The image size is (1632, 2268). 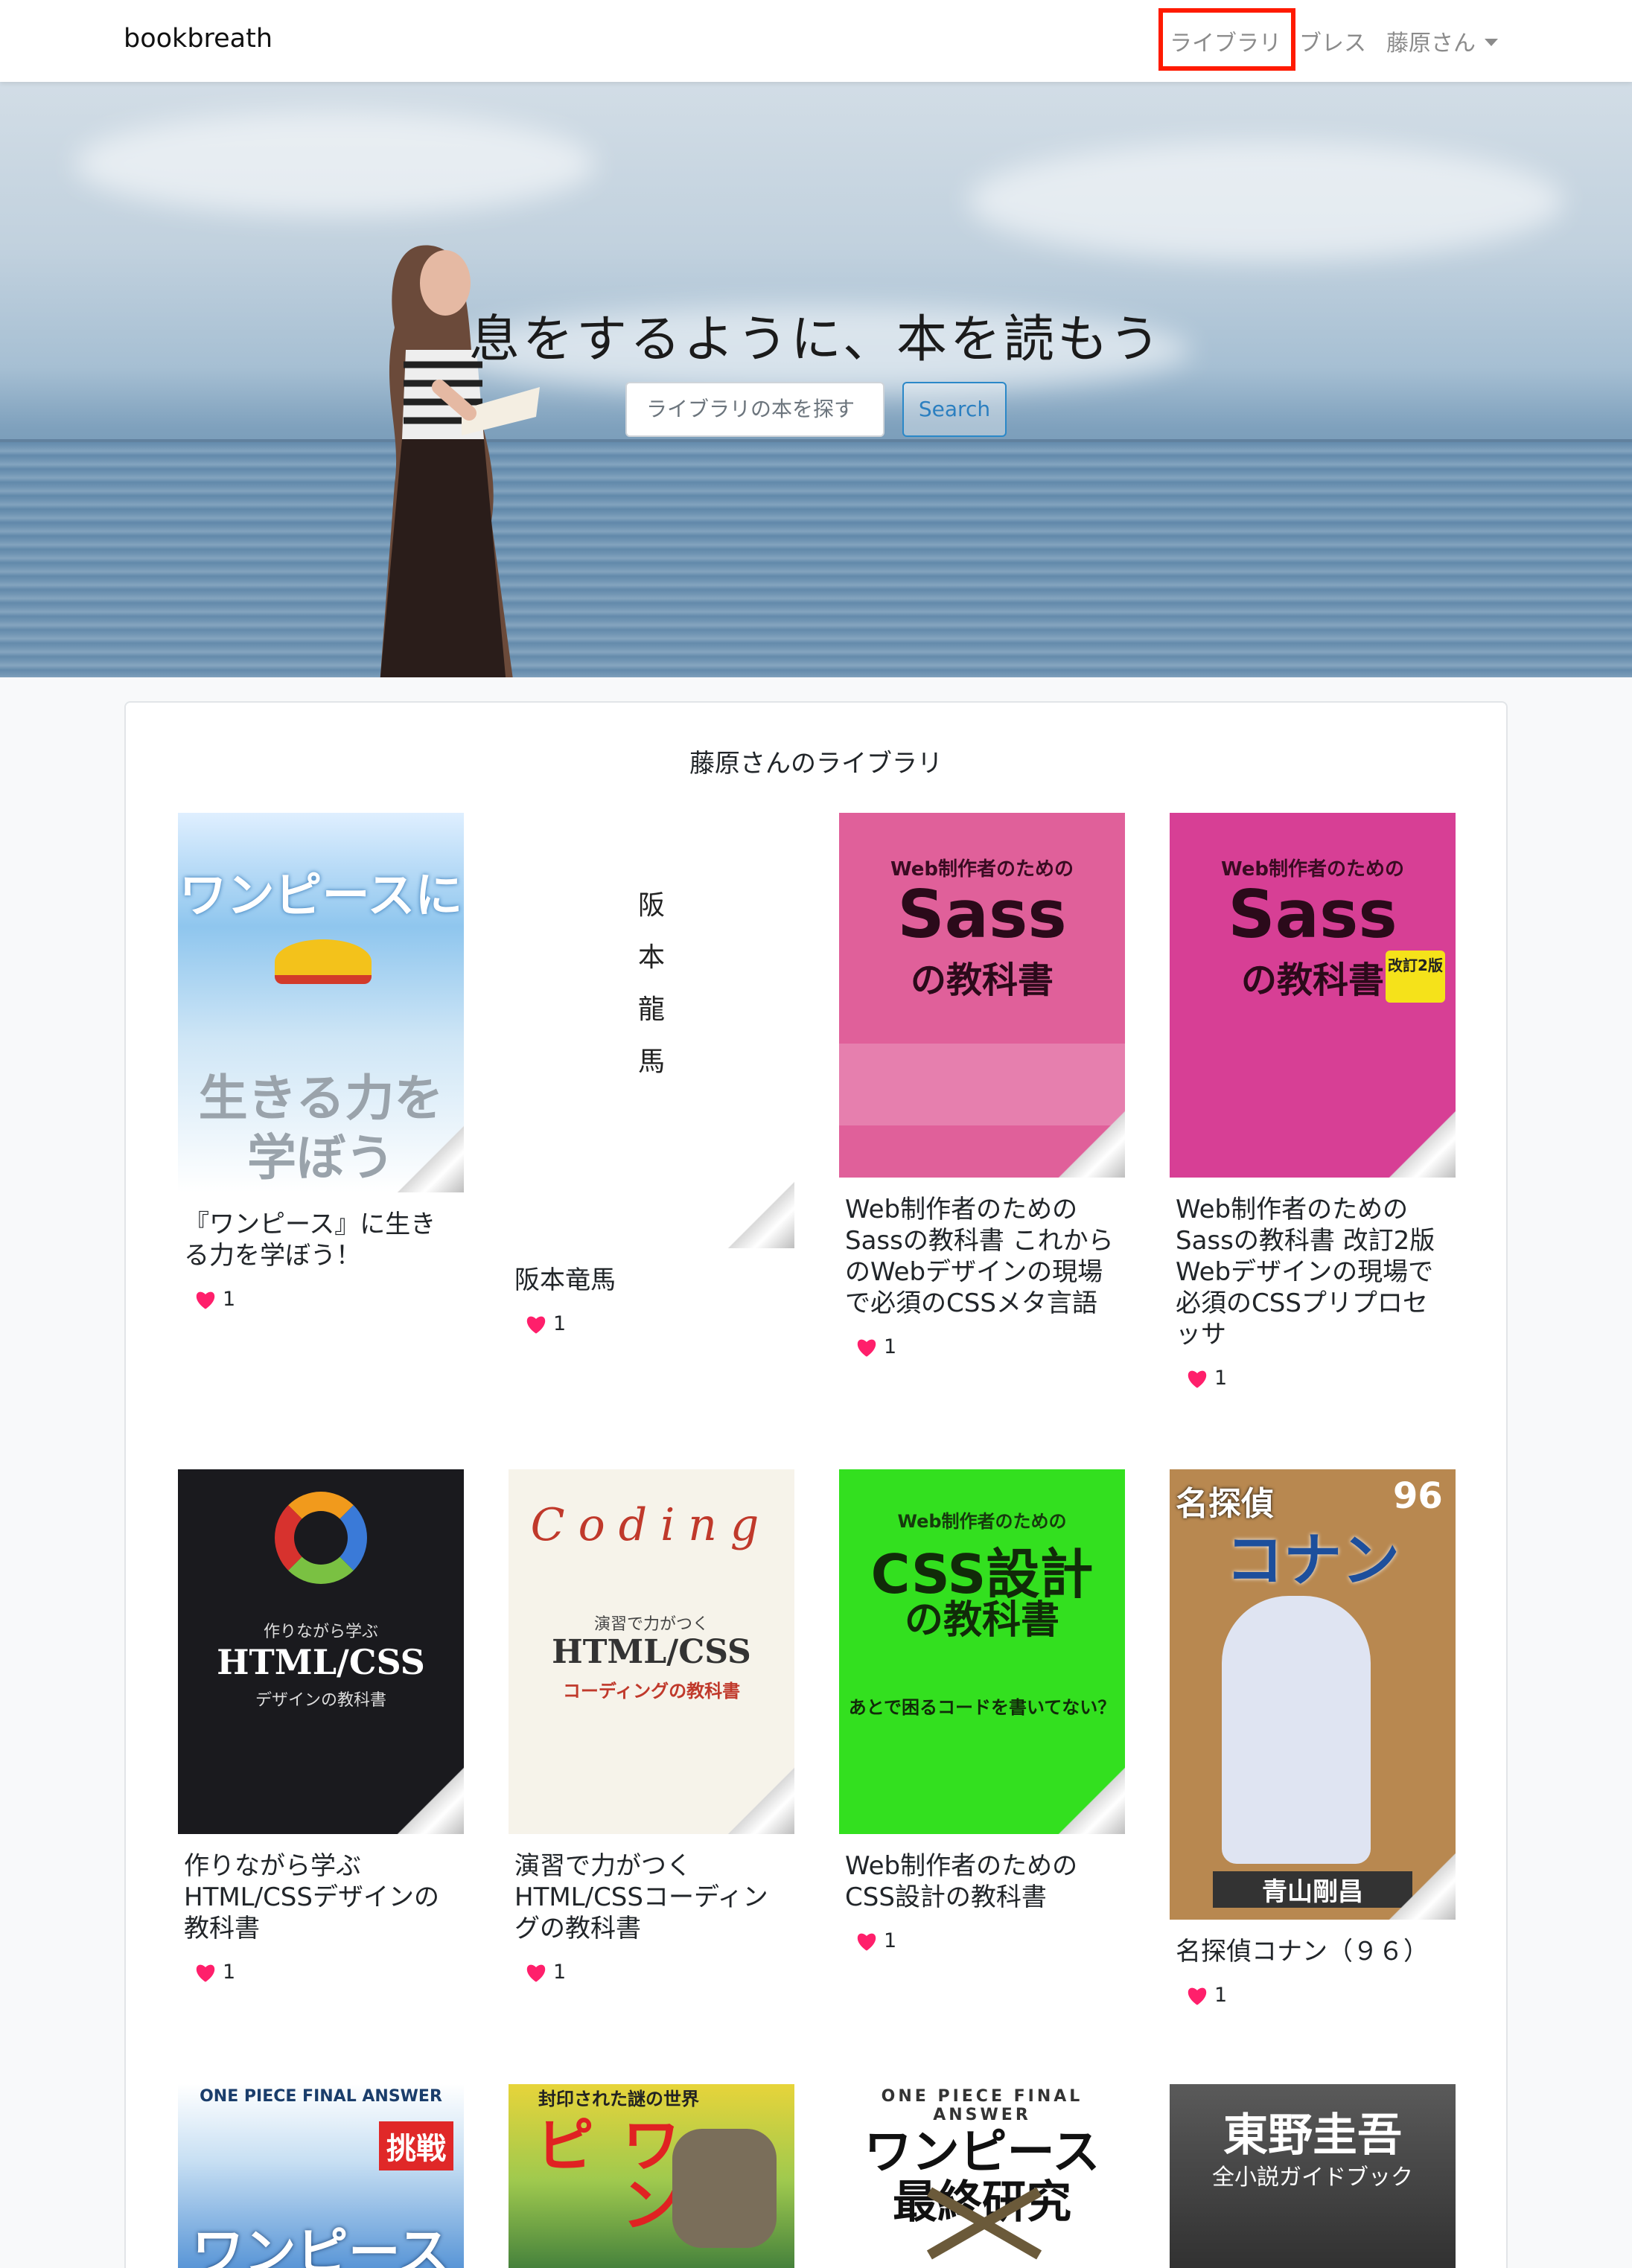 I want to click on book-item: 東野圭吾 全小説ガイドブック, so click(x=1313, y=2176).